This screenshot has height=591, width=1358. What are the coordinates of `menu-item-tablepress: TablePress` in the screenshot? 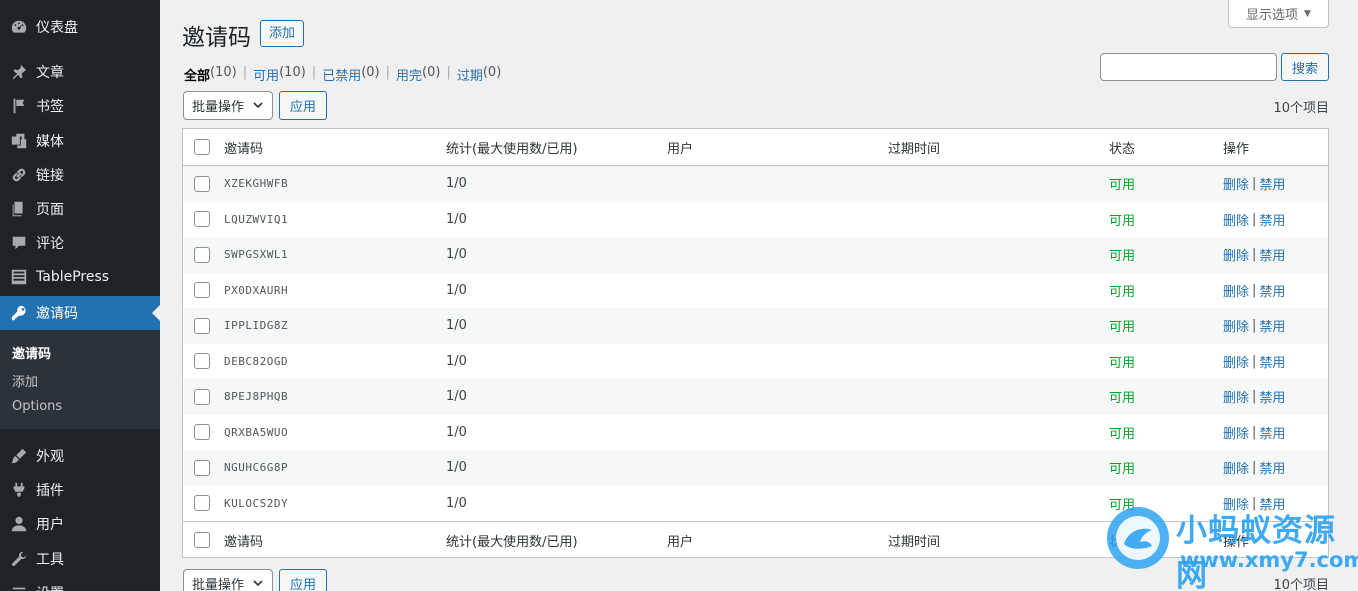 It's located at (80, 277).